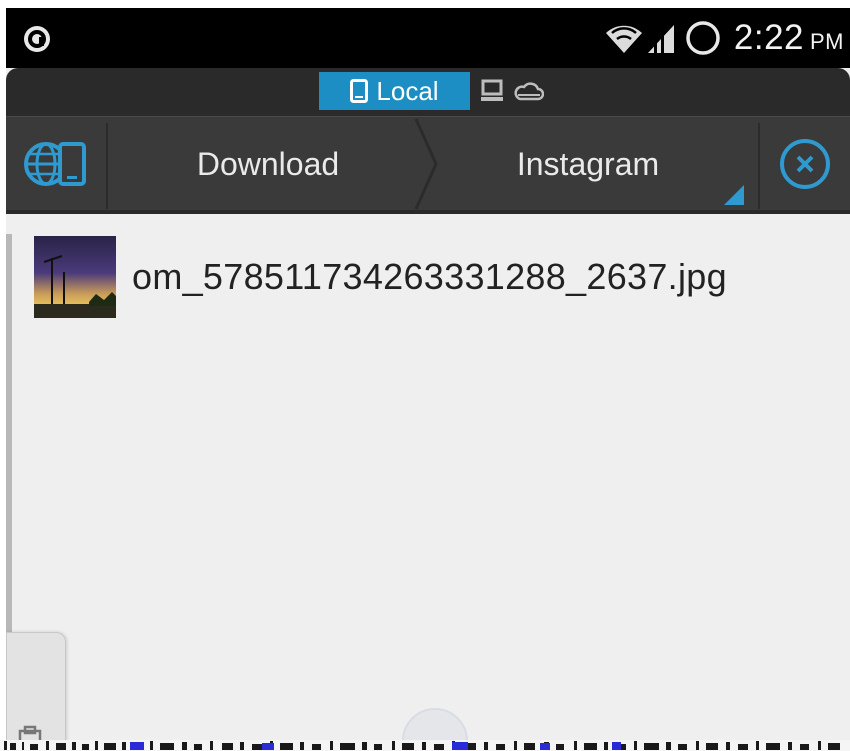  Describe the element at coordinates (827, 41) in the screenshot. I see `clock-ampm: PM` at that location.